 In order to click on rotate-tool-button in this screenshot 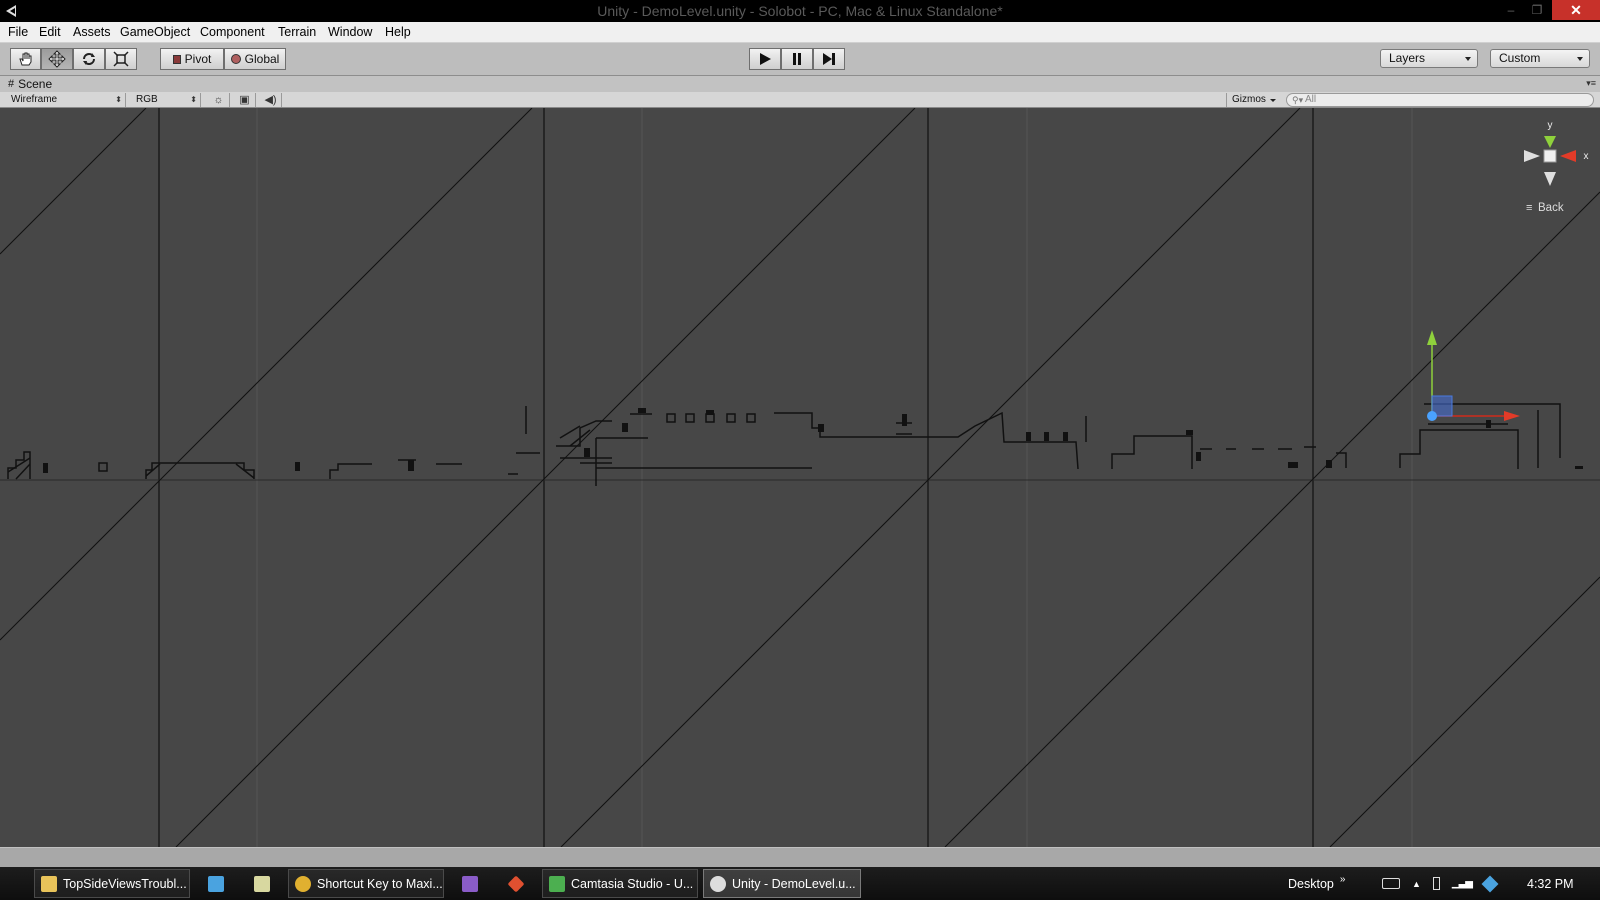, I will do `click(89, 59)`.